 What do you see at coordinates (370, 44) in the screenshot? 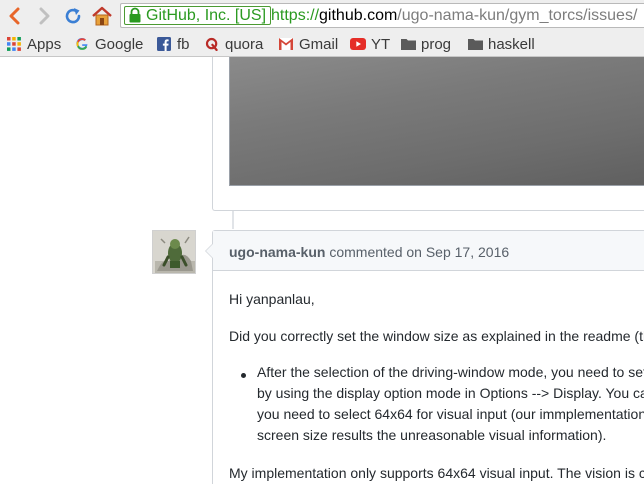
I see `bookmark-yt: YT` at bounding box center [370, 44].